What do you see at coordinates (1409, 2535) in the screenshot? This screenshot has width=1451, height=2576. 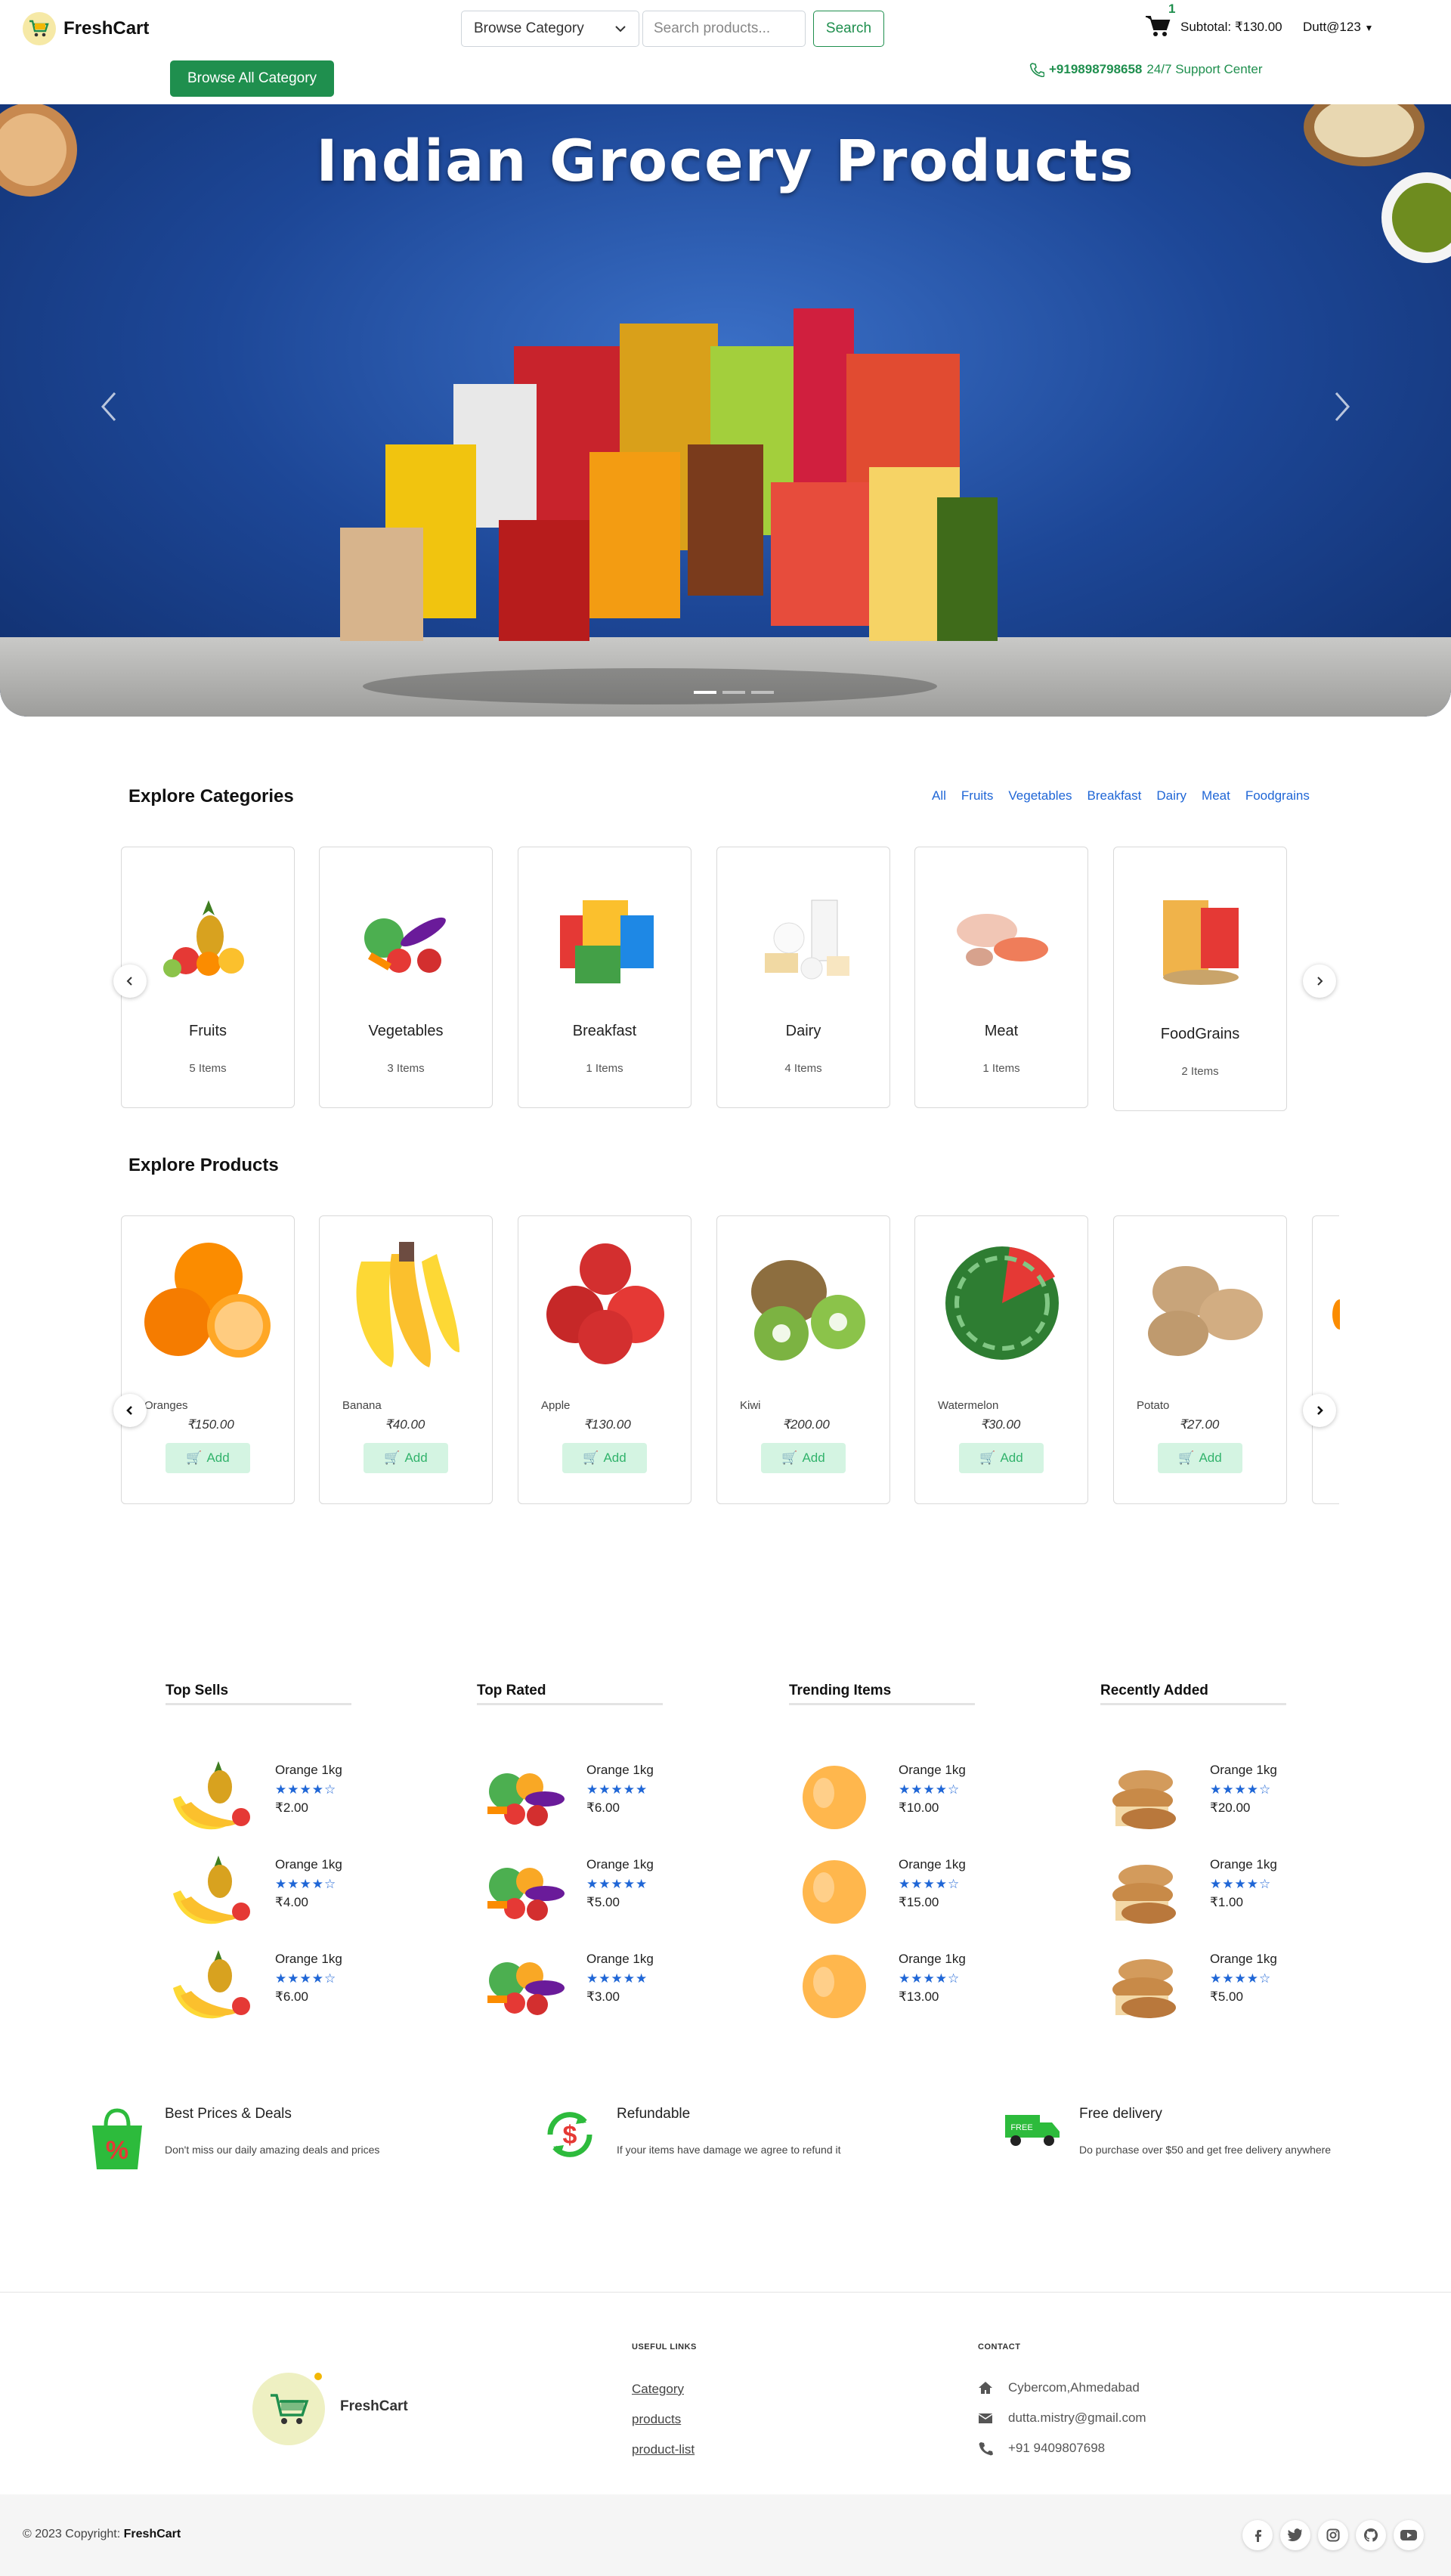 I see `youtube-button` at bounding box center [1409, 2535].